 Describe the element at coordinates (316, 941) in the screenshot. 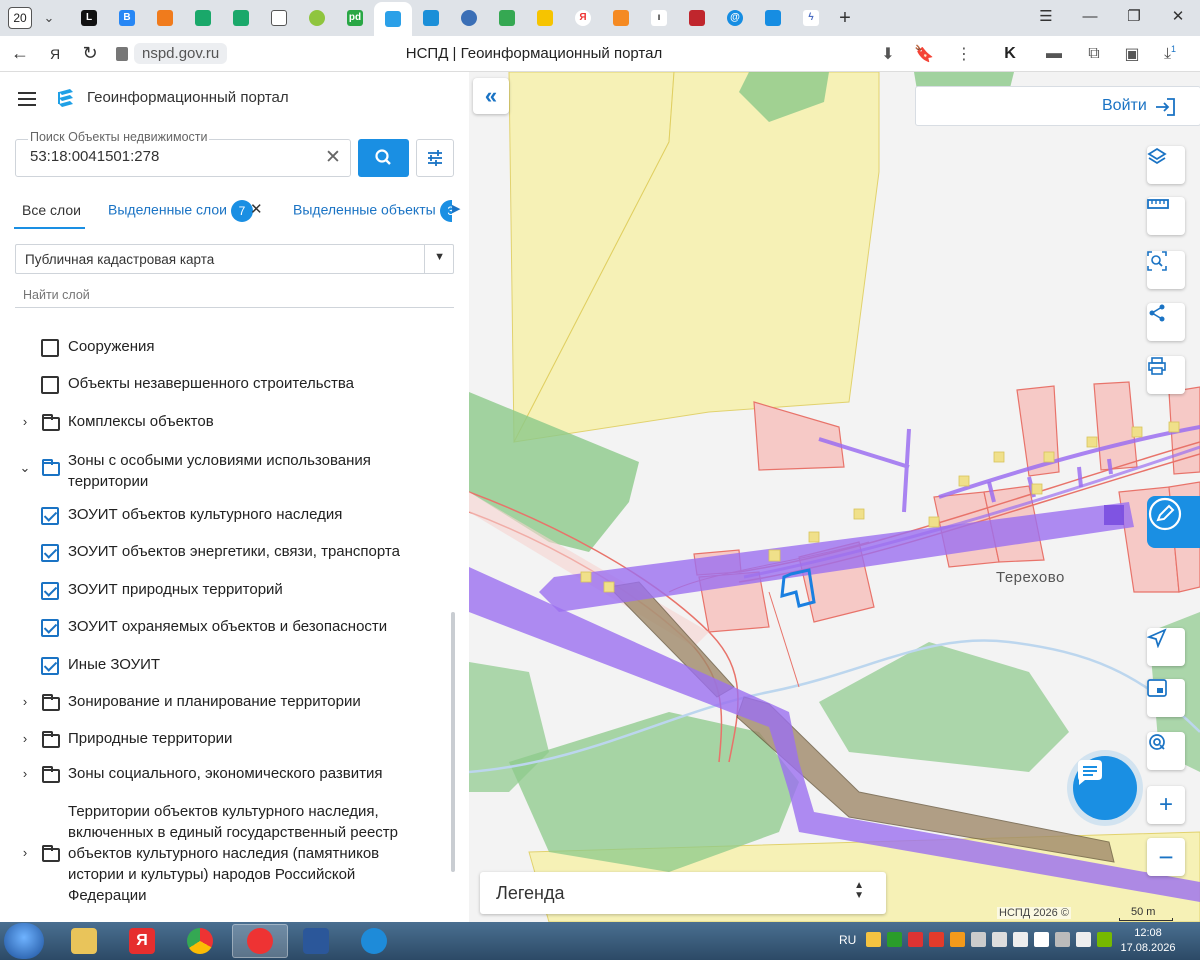

I see `taskbar-word` at that location.